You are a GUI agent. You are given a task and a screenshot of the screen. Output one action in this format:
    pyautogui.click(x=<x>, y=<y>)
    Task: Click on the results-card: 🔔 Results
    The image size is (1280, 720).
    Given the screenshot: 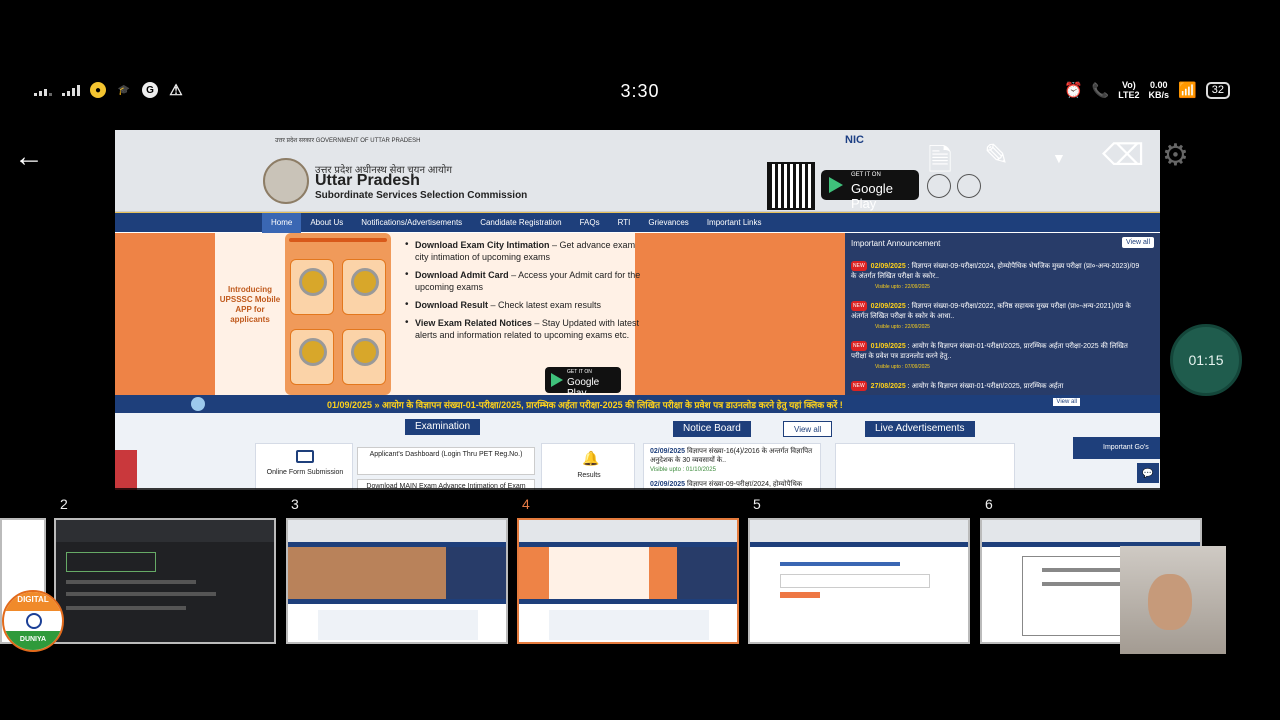 What is the action you would take?
    pyautogui.click(x=588, y=466)
    